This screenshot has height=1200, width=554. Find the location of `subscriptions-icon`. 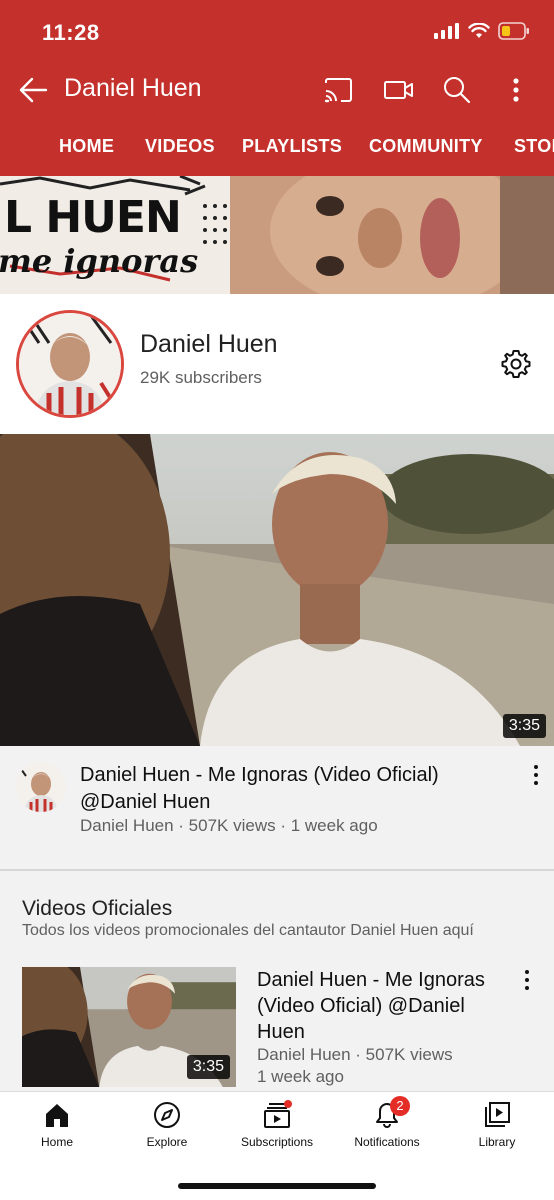

subscriptions-icon is located at coordinates (278, 1114).